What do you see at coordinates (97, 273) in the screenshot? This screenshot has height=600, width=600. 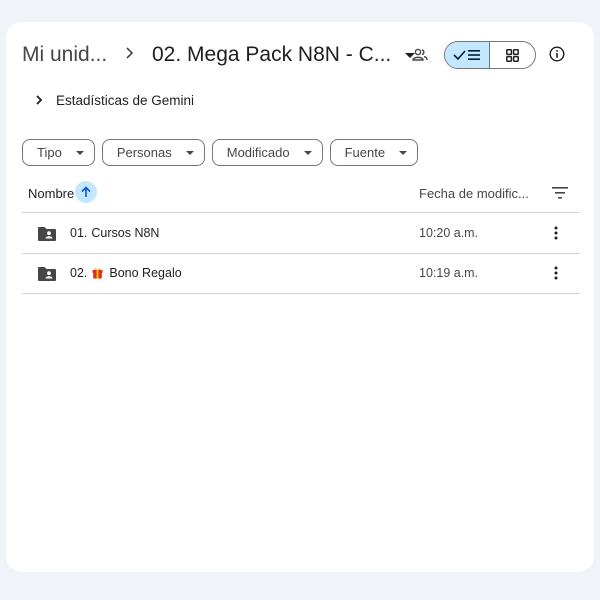 I see `gift-icon` at bounding box center [97, 273].